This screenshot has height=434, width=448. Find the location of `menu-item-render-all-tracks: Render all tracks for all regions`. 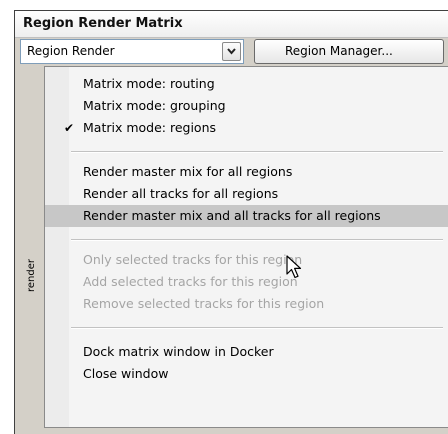

menu-item-render-all-tracks: Render all tracks for all regions is located at coordinates (246, 194).